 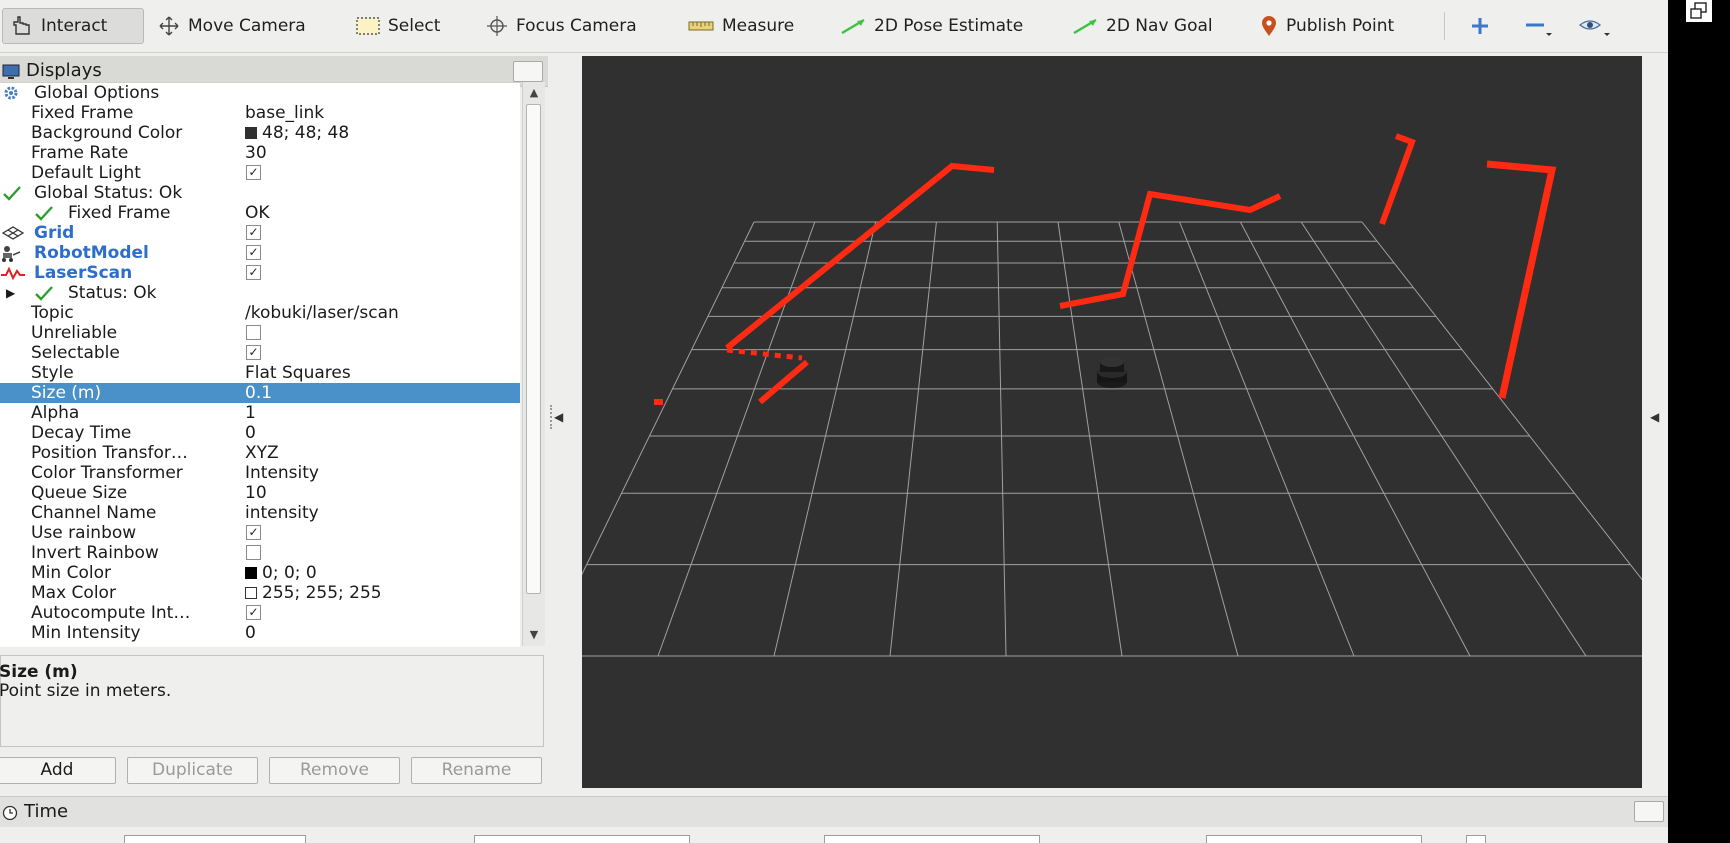 I want to click on tree-row-laserscan: LaserScan ✓, so click(x=260, y=273).